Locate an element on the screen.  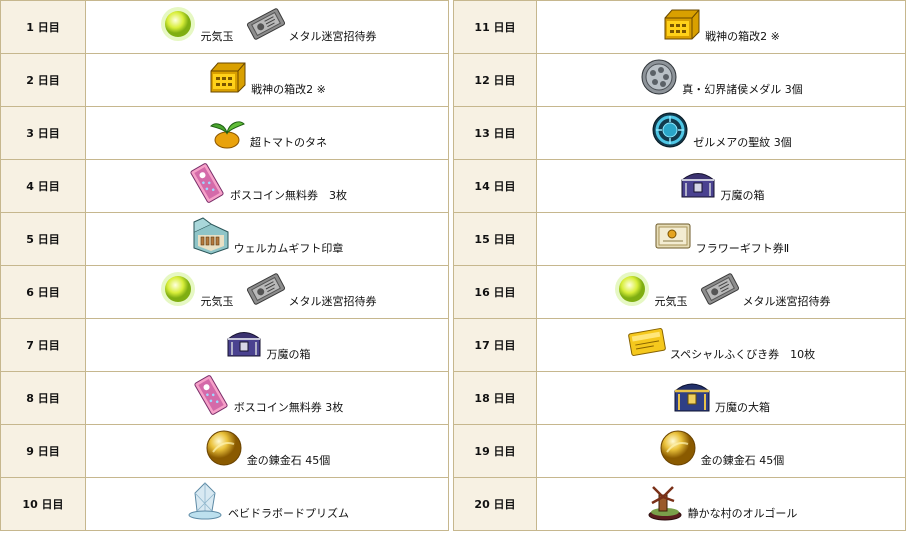
table-row: 13 日目ゼルメアの聖紋 3個 is located at coordinates (679, 133).